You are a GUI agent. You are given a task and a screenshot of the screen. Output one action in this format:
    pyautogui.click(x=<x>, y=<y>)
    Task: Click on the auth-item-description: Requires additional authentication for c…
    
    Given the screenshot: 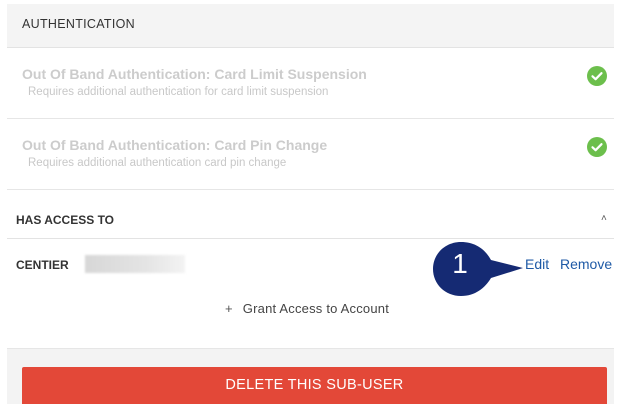 What is the action you would take?
    pyautogui.click(x=178, y=92)
    